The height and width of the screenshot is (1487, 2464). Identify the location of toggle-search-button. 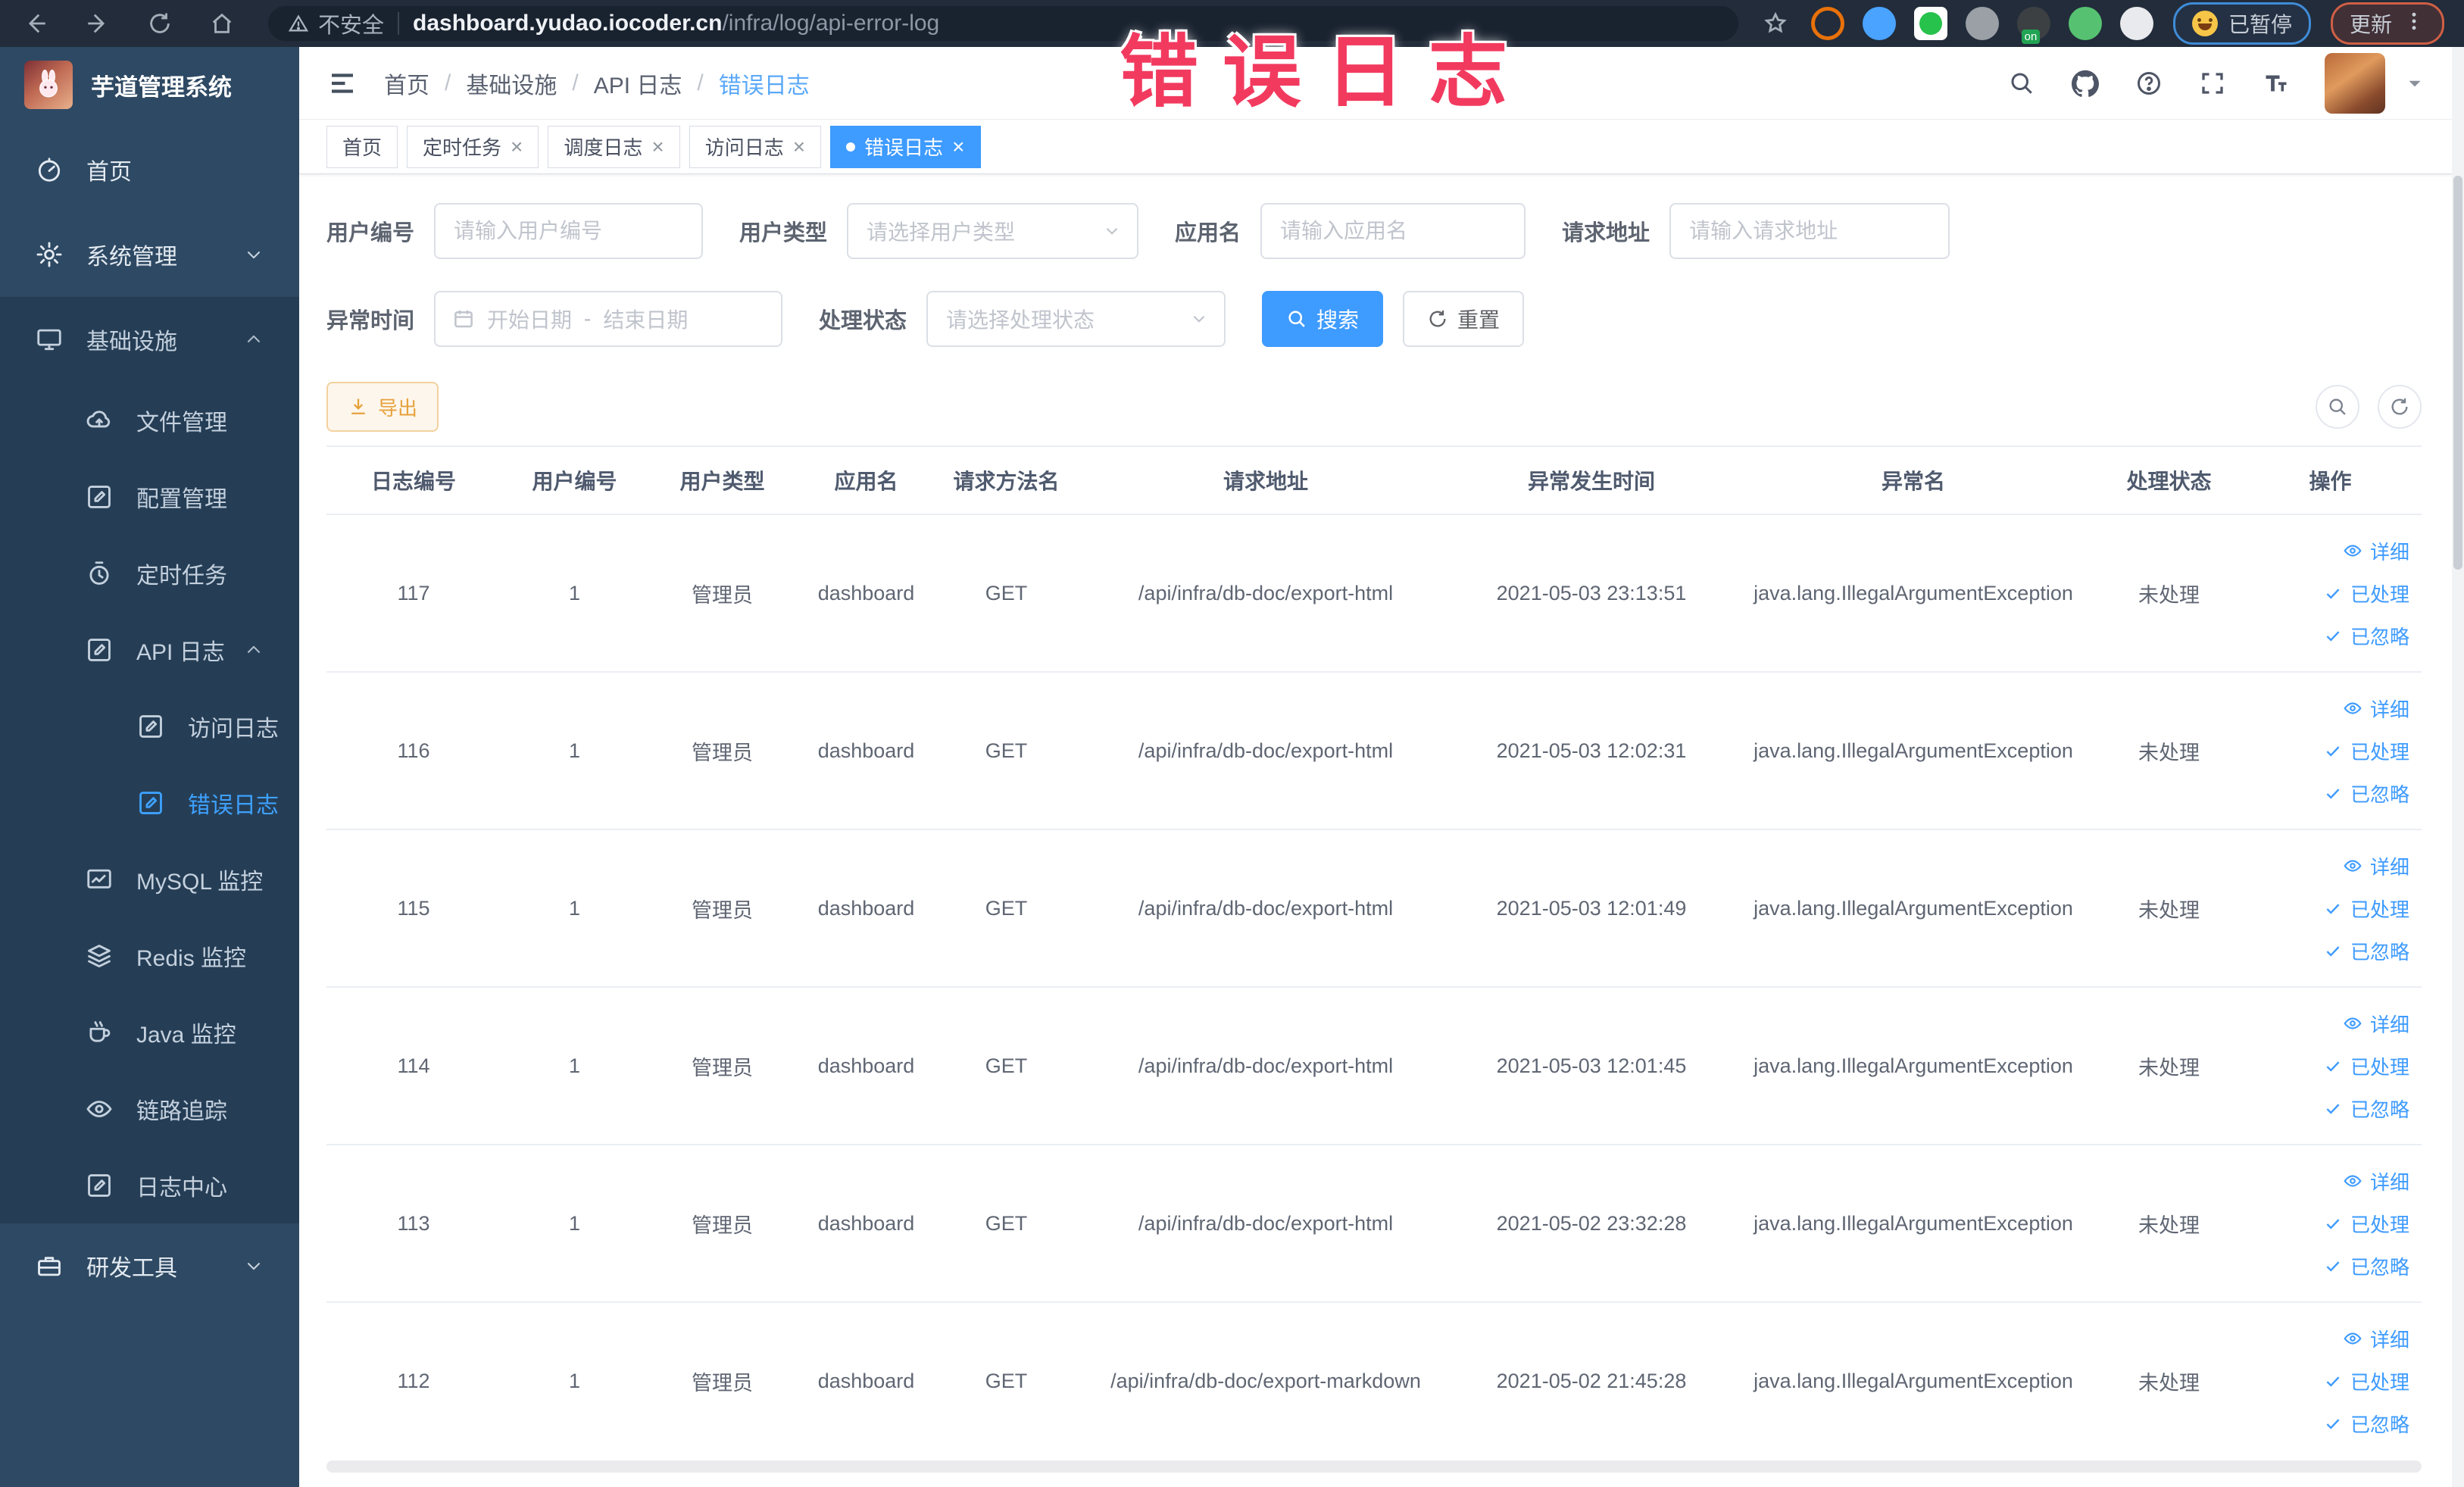
(2337, 407).